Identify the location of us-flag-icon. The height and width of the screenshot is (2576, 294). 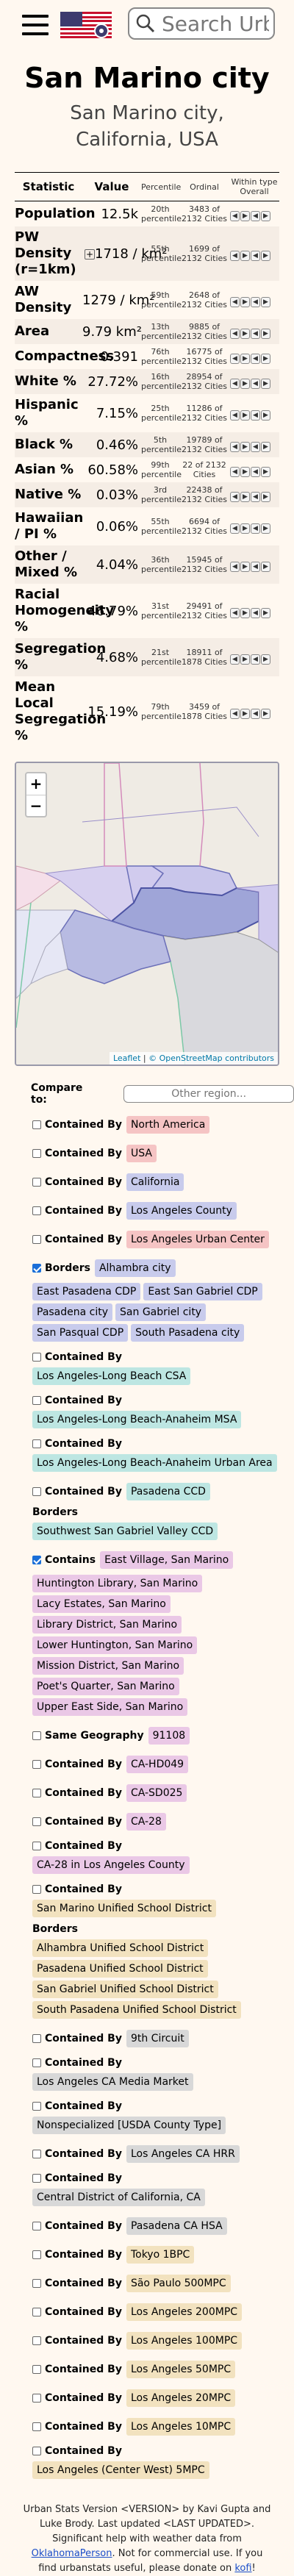
(86, 25).